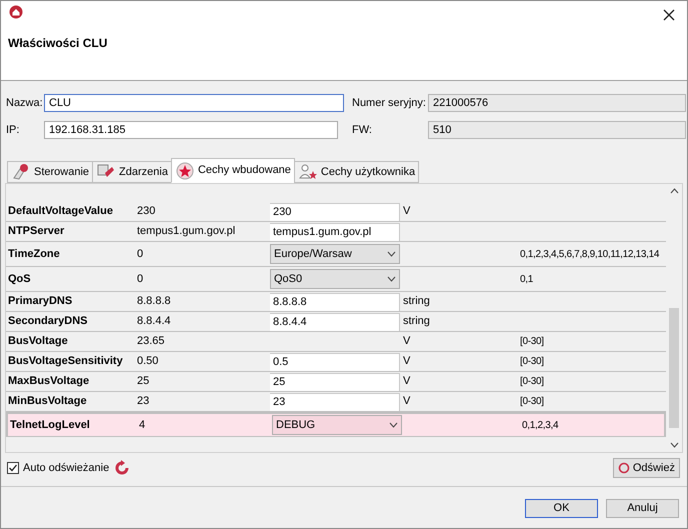  I want to click on input-field: 192.168.31.185, so click(191, 130).